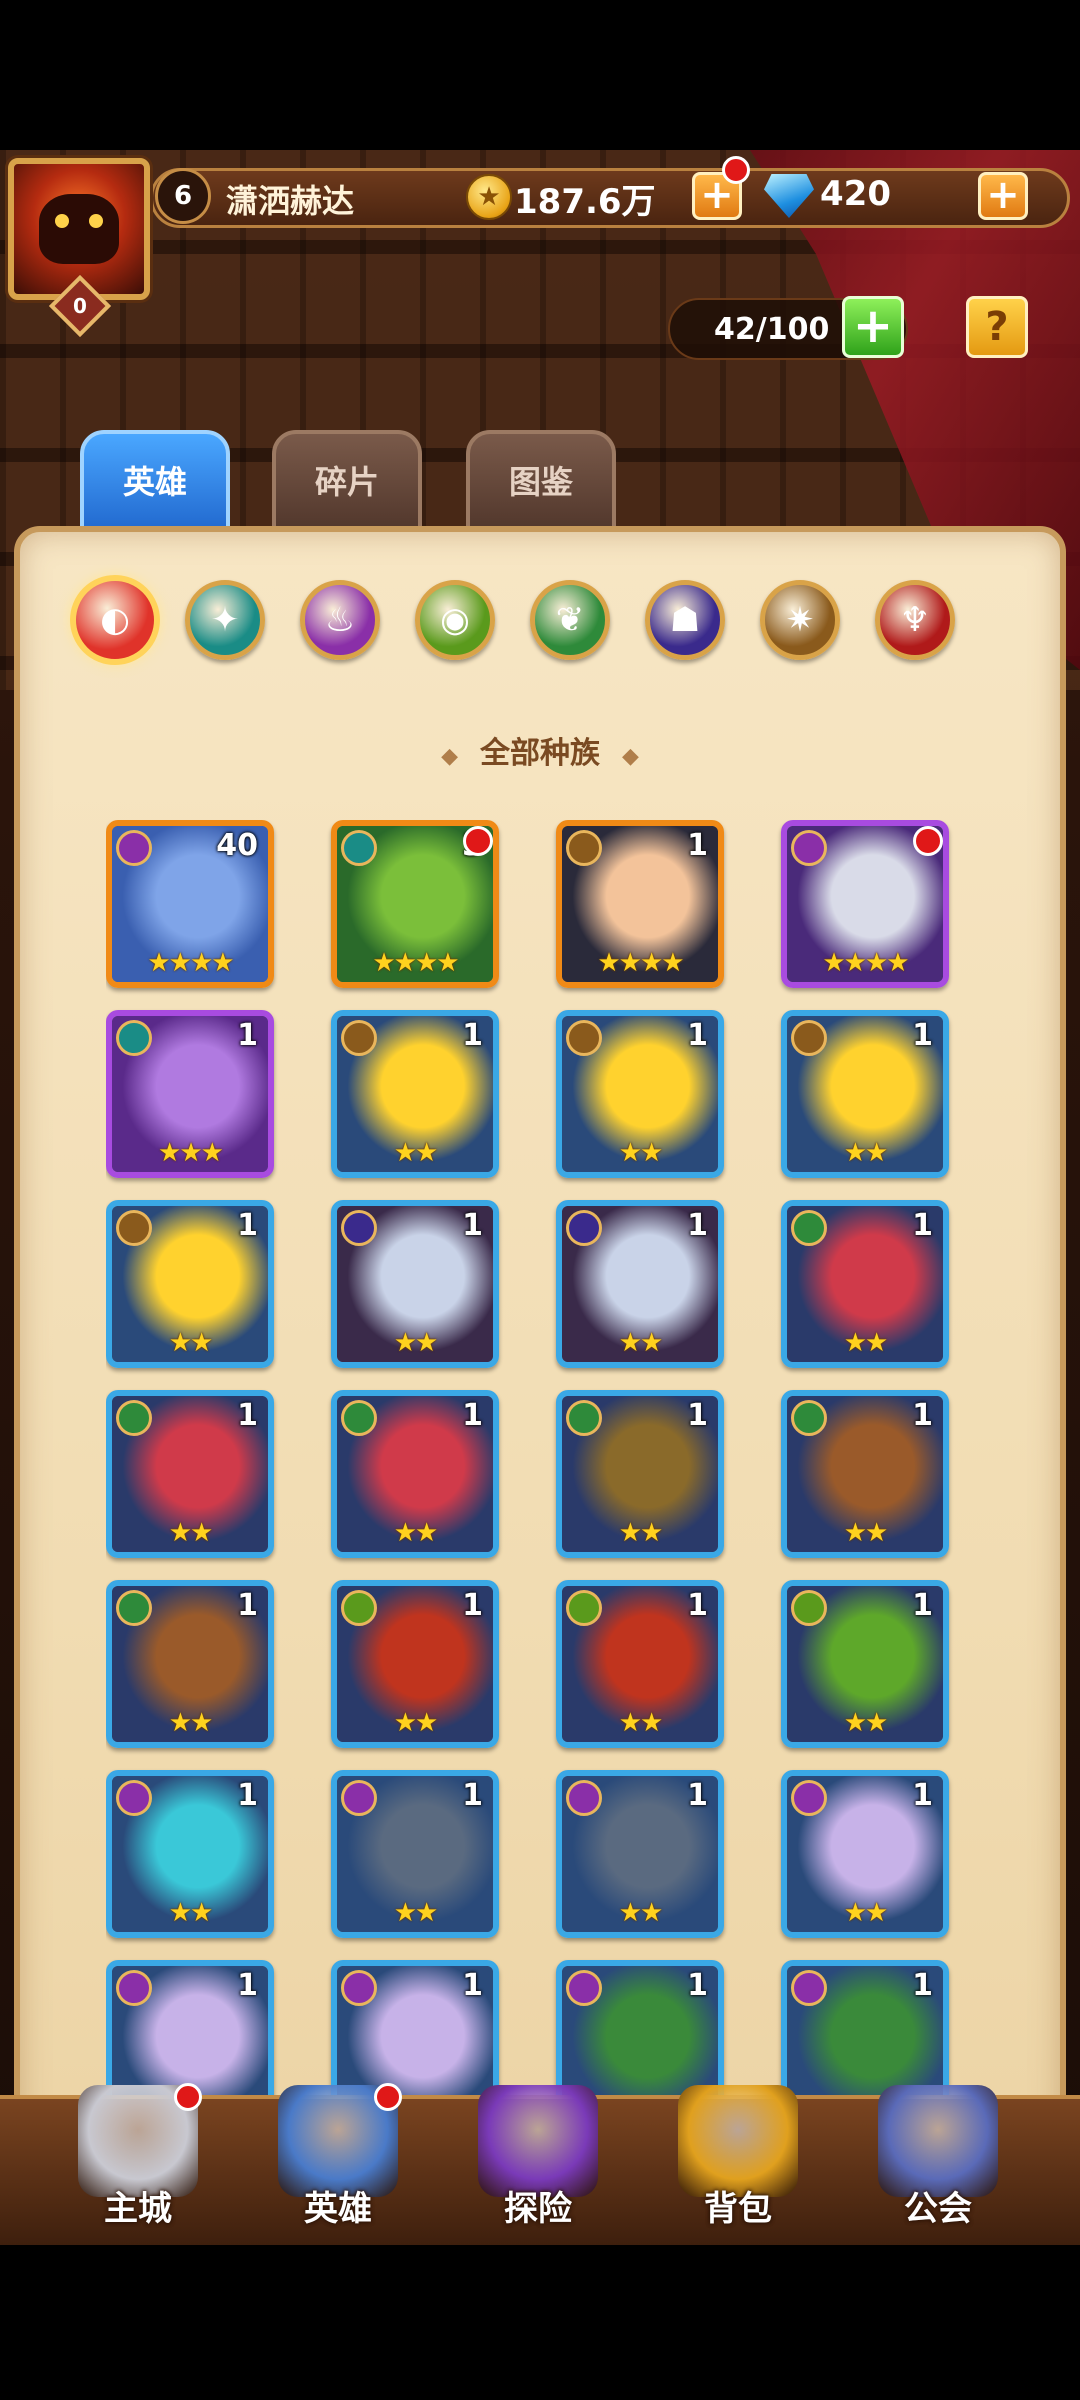 The image size is (1080, 2400). Describe the element at coordinates (938, 2157) in the screenshot. I see `nav-guild: 公会` at that location.